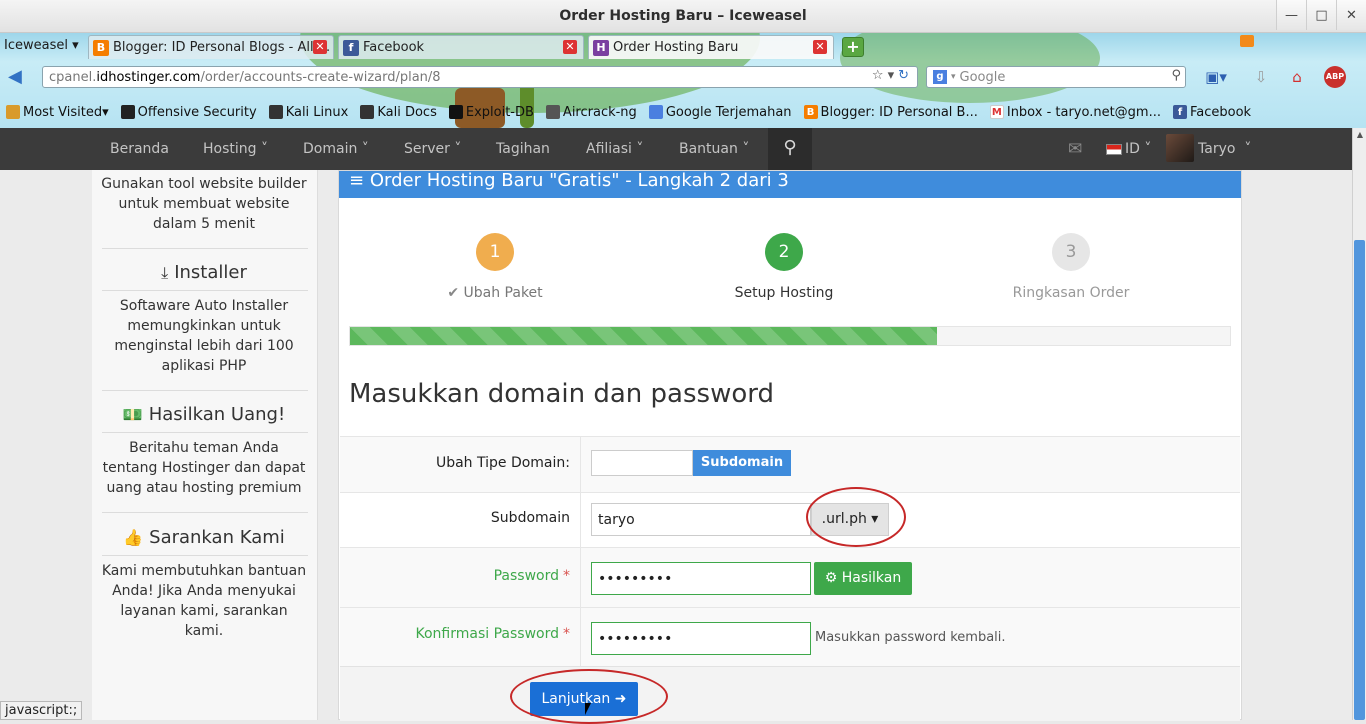  Describe the element at coordinates (880, 75) in the screenshot. I see `bookmark-star-icon: ☆` at that location.